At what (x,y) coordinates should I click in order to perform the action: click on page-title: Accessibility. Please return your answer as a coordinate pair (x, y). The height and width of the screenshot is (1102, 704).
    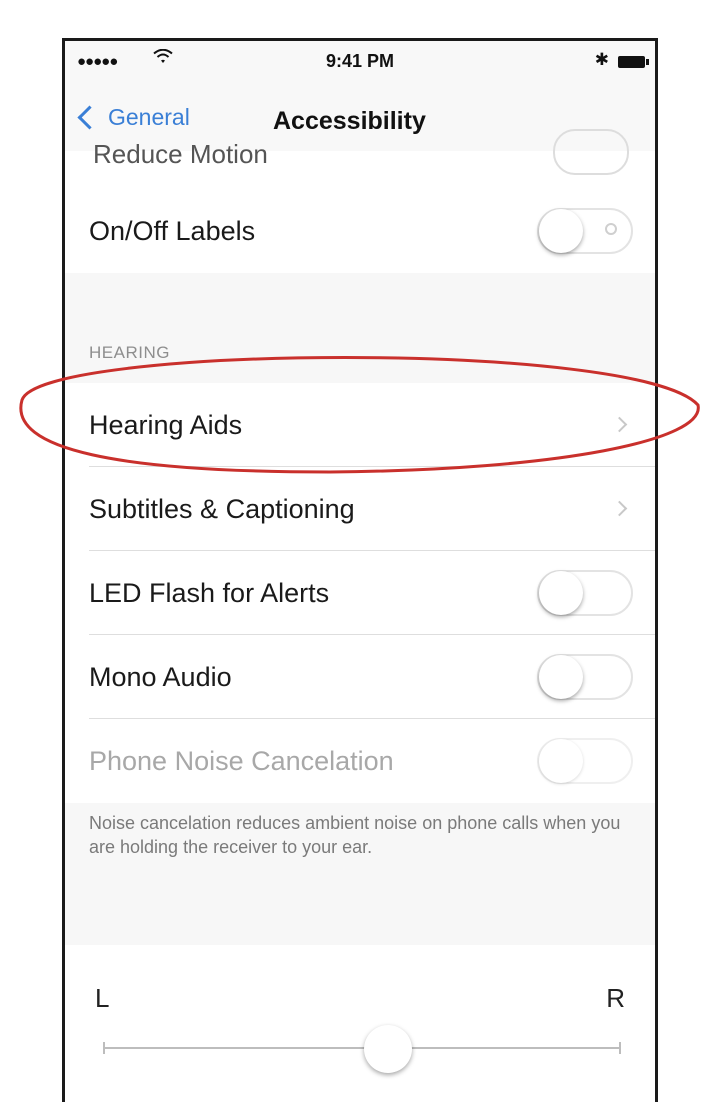
    Looking at the image, I should click on (349, 121).